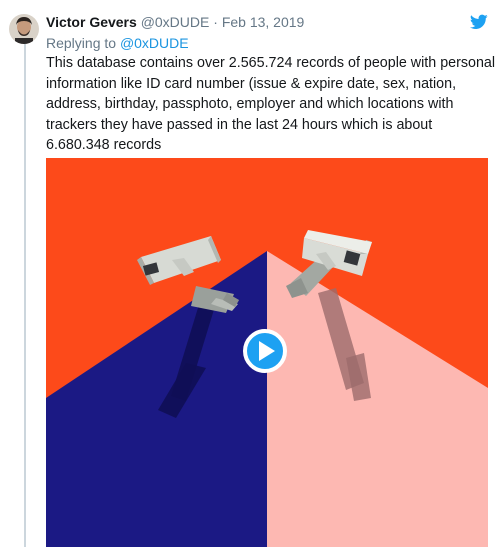 The height and width of the screenshot is (547, 501). I want to click on replying-to: Replying to @0xDUDE, so click(117, 43).